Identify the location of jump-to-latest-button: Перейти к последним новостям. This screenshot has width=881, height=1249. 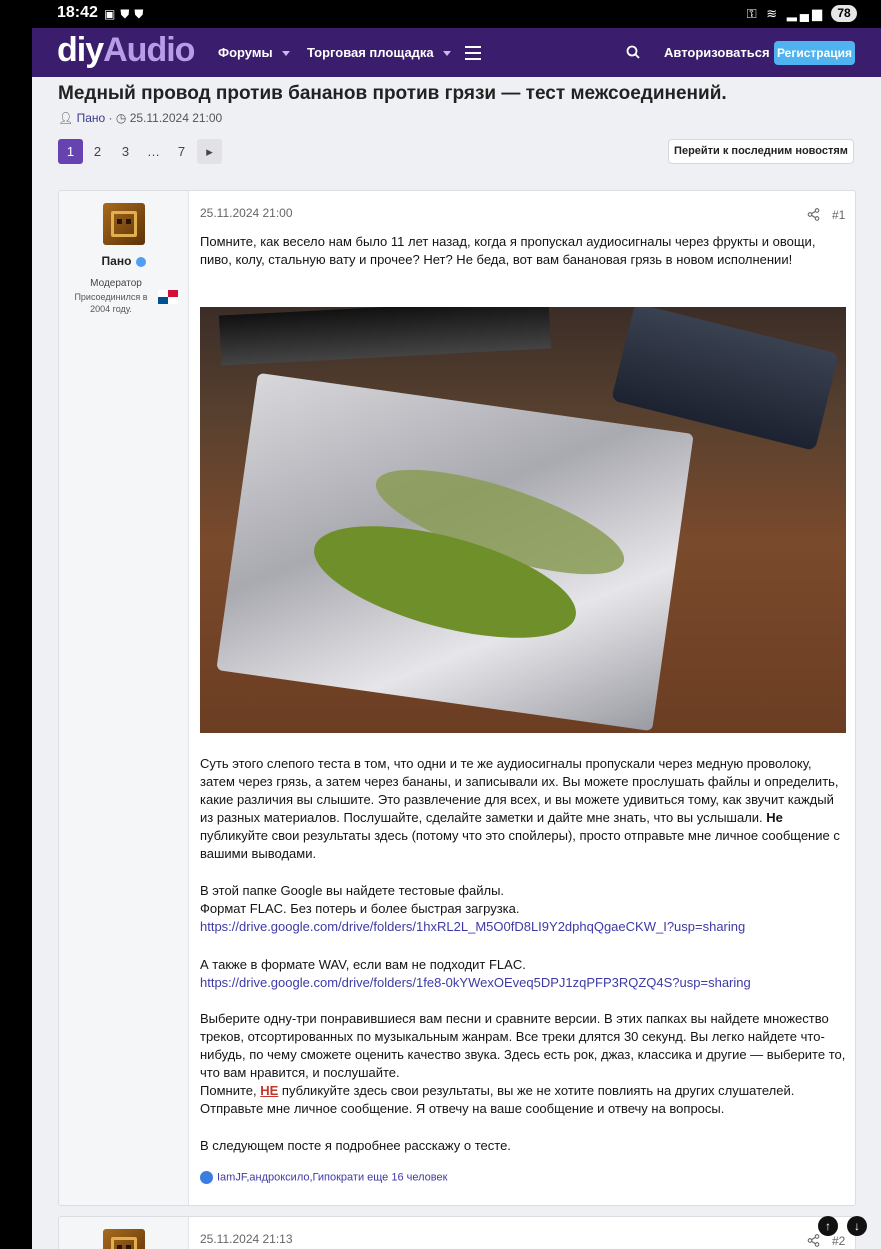
(761, 151).